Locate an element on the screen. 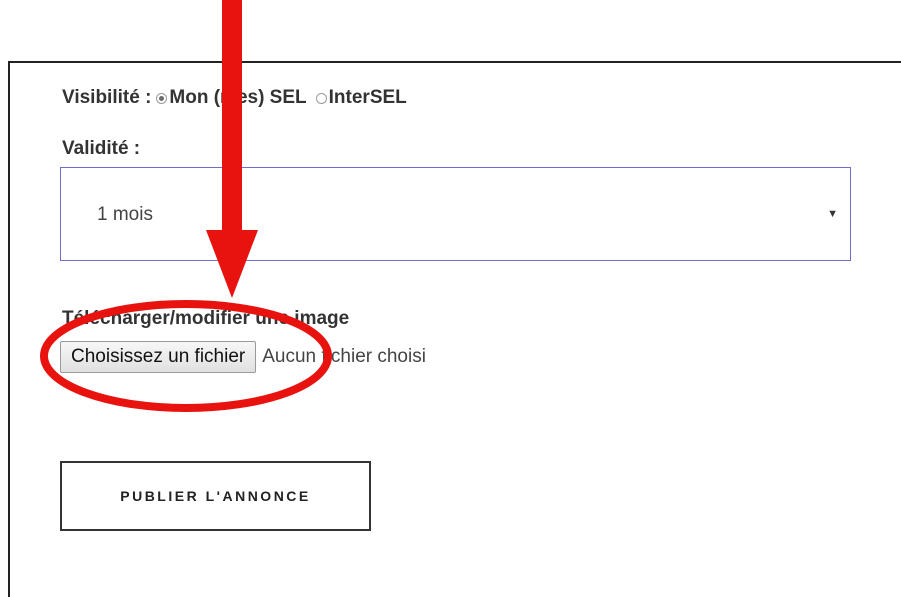 The width and height of the screenshot is (901, 597). image-upload-label: Télécharger/modifier une image is located at coordinates (206, 318).